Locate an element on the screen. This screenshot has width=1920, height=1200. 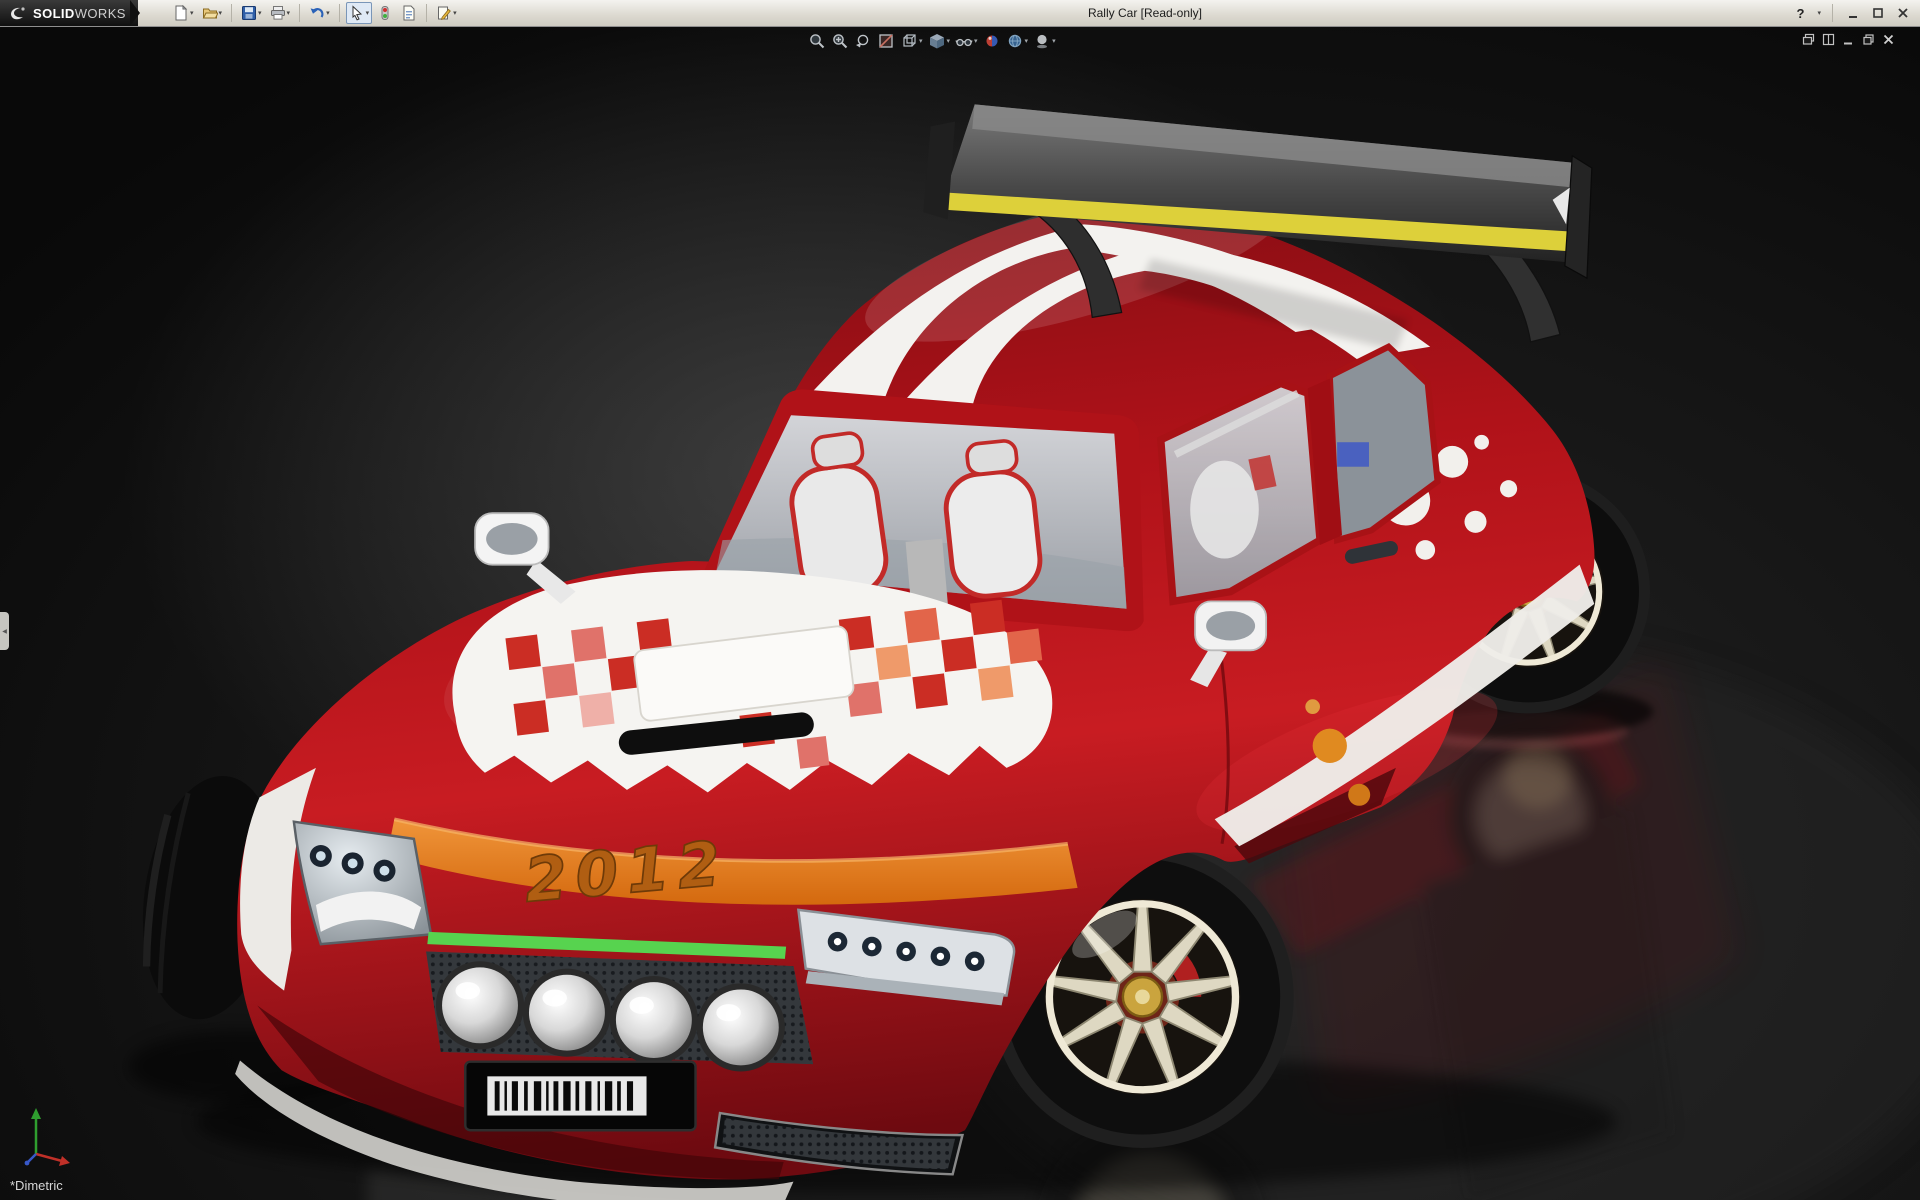
section-view-icon is located at coordinates (886, 41).